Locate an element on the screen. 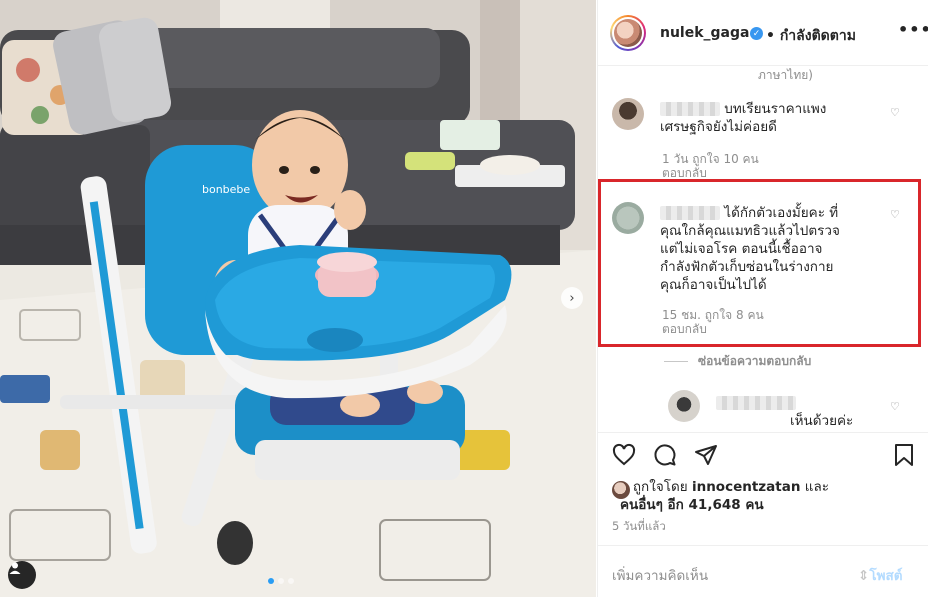  share-icon is located at coordinates (706, 455).